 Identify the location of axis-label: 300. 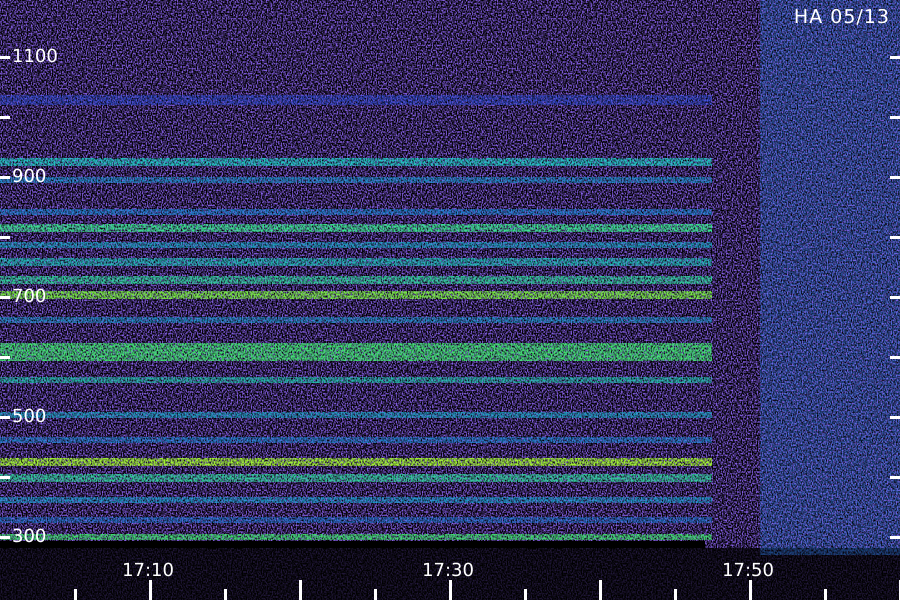
(29, 537).